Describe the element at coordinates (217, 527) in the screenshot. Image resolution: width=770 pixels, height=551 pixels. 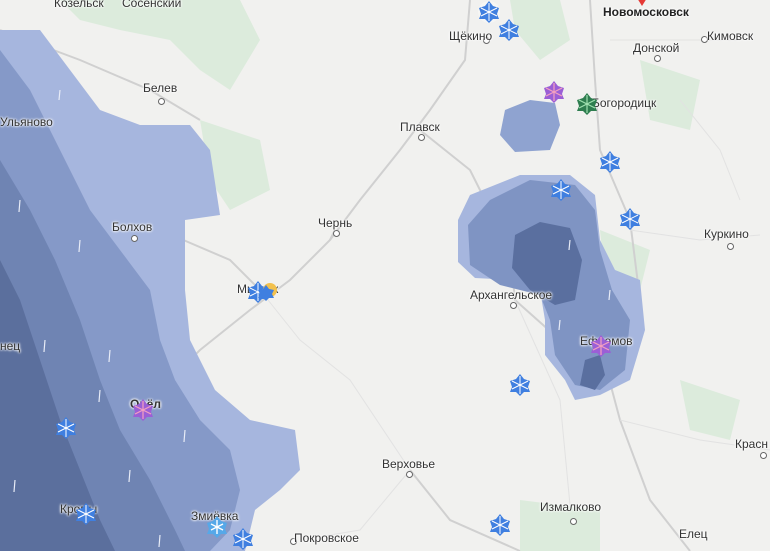
I see `snow-umbrella-icon` at that location.